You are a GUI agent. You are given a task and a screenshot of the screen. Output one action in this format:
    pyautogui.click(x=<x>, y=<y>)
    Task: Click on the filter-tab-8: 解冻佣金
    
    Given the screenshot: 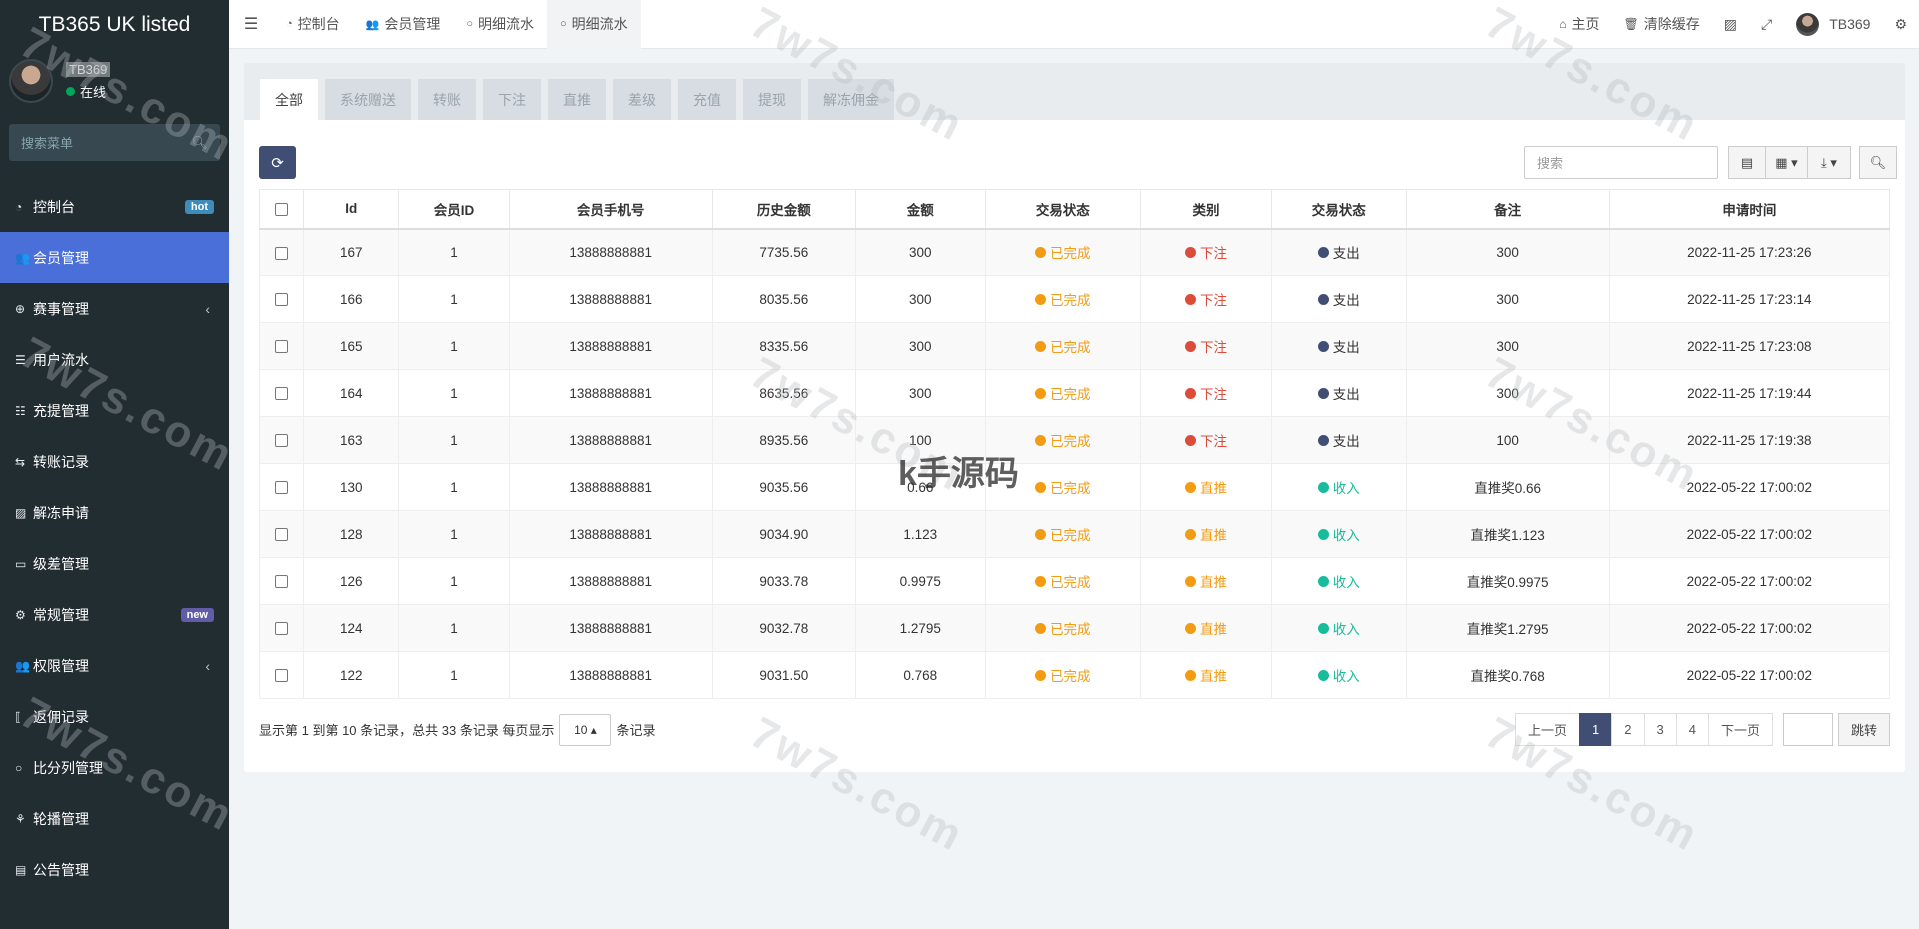 What is the action you would take?
    pyautogui.click(x=851, y=99)
    